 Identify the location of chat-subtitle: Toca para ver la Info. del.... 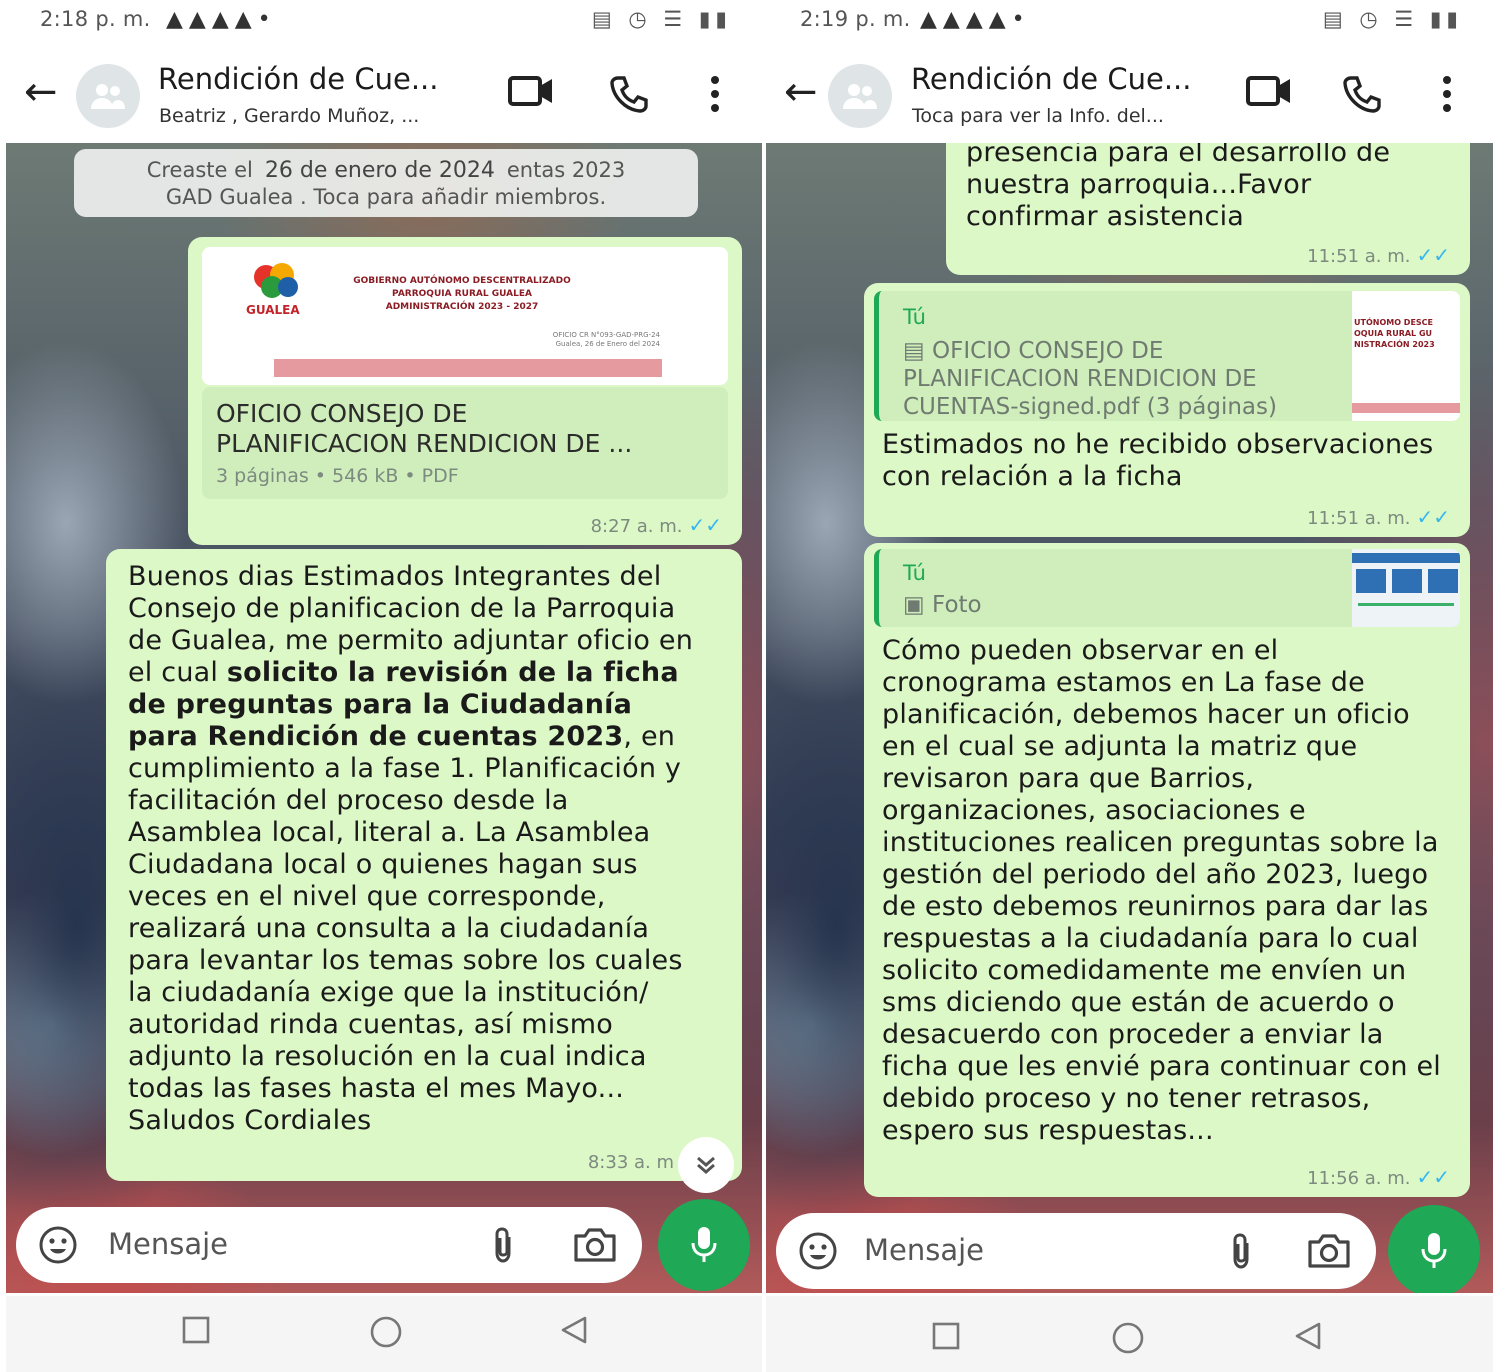
(1038, 116).